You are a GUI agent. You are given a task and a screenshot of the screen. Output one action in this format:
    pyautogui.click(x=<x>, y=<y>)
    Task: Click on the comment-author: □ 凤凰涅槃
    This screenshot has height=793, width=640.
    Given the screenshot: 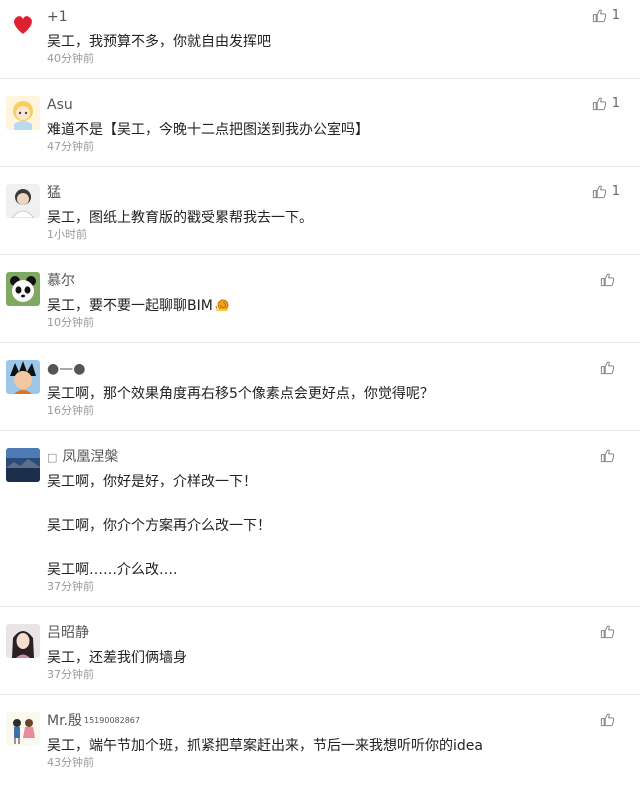 What is the action you would take?
    pyautogui.click(x=82, y=457)
    